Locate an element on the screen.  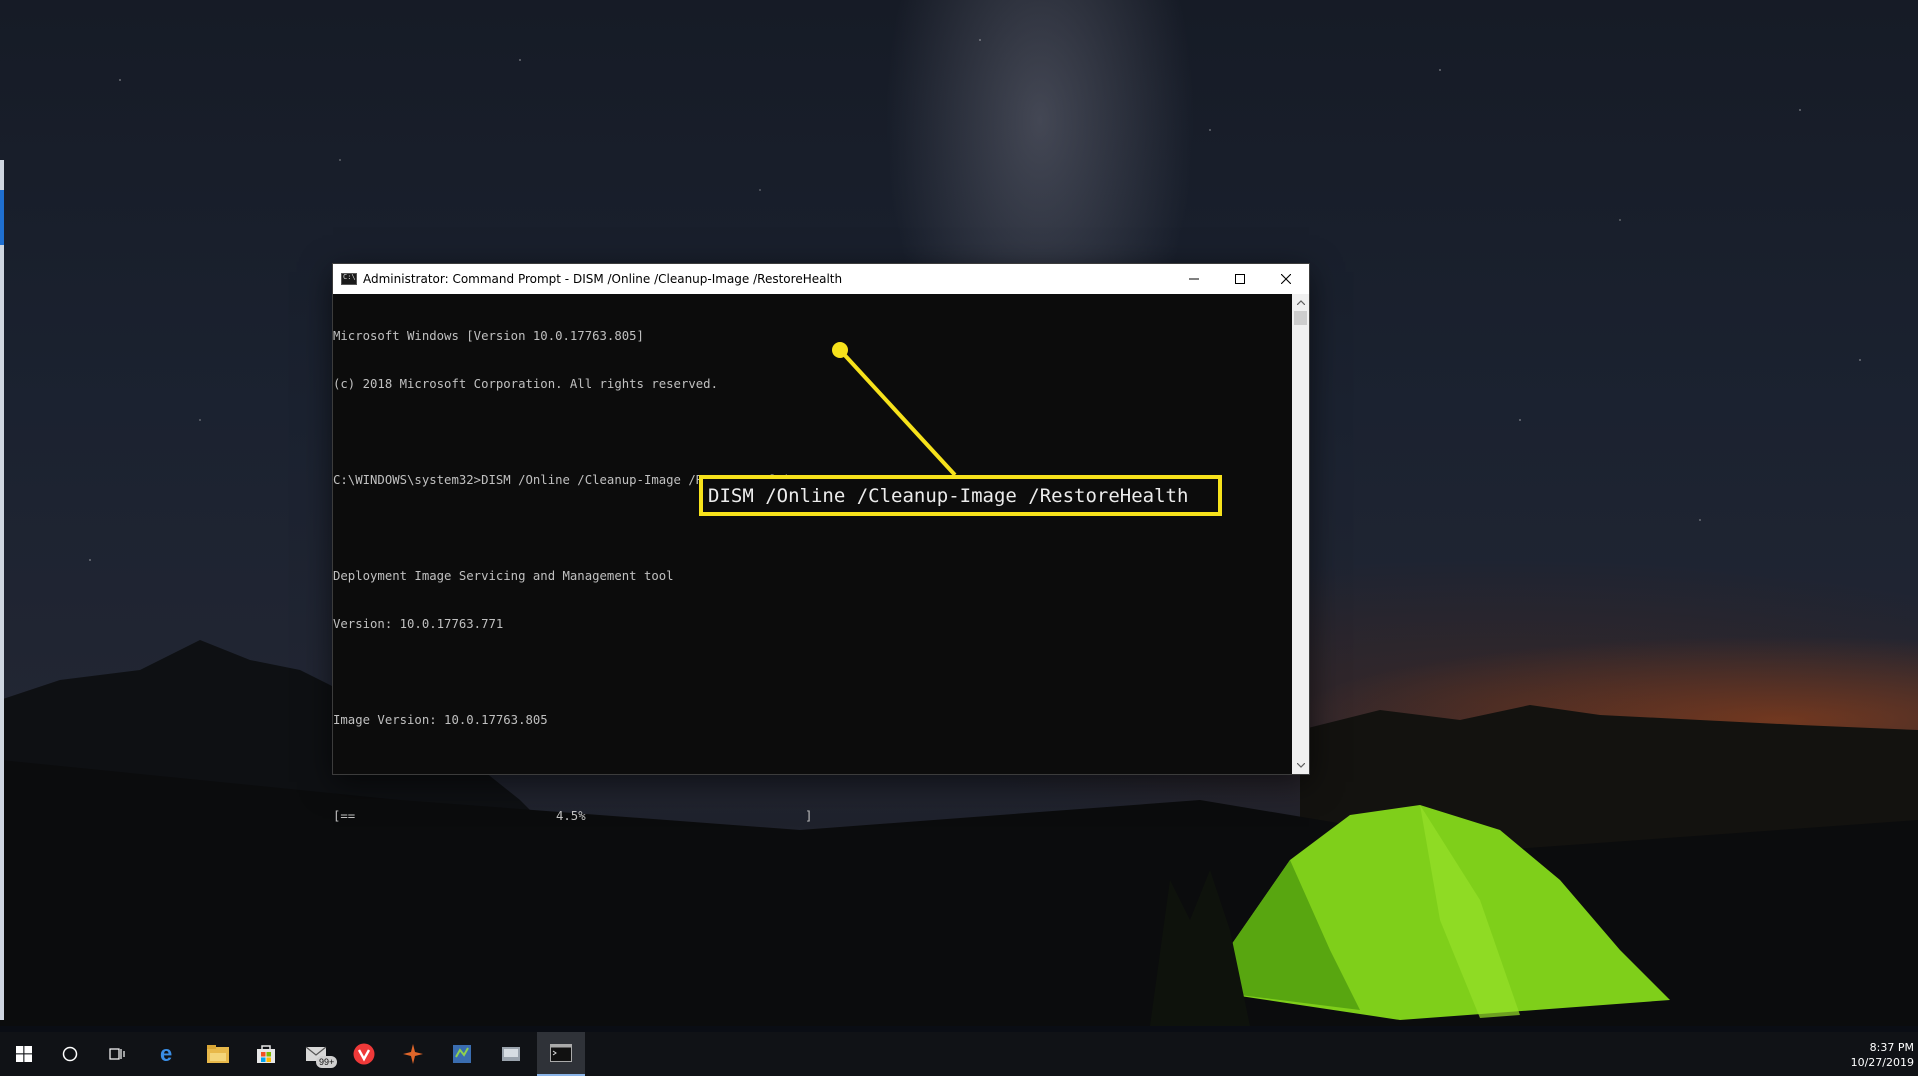
vivaldi-button is located at coordinates (364, 1054).